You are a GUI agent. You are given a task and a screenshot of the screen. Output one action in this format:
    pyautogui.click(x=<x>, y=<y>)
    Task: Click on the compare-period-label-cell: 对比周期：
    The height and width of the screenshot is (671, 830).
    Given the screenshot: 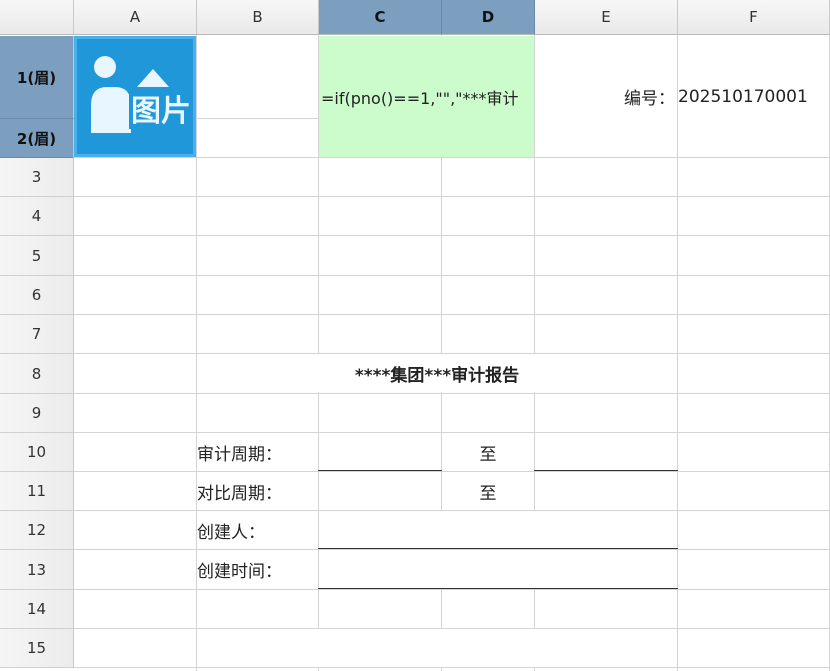 What is the action you would take?
    pyautogui.click(x=257, y=491)
    